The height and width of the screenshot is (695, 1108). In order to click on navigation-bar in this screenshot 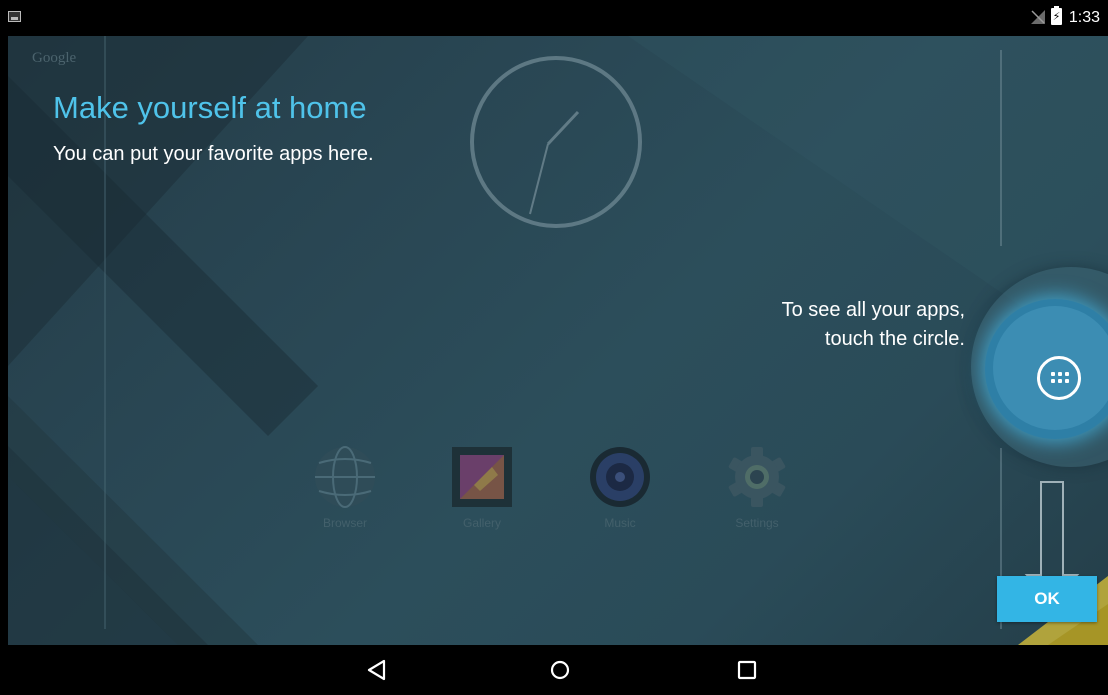, I will do `click(554, 670)`.